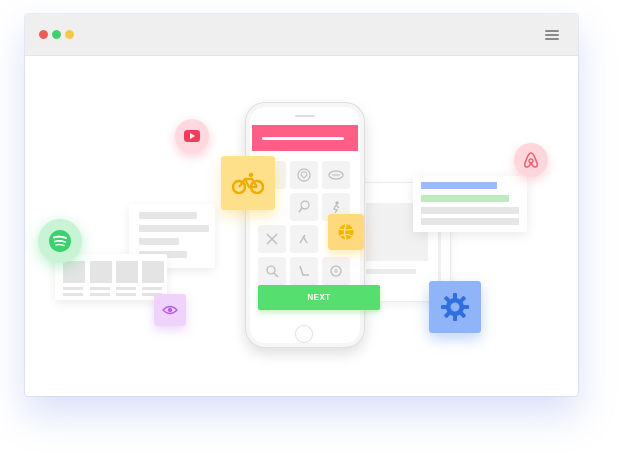 The height and width of the screenshot is (453, 624). Describe the element at coordinates (336, 175) in the screenshot. I see `football-icon` at that location.